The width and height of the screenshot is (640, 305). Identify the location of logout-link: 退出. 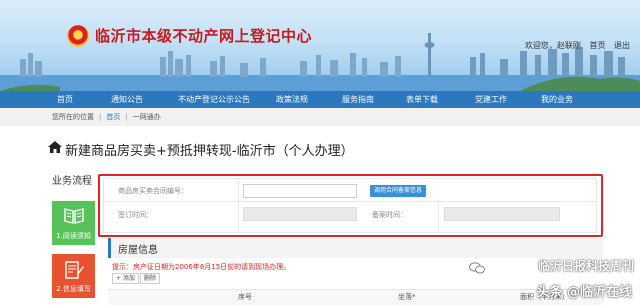
(622, 45).